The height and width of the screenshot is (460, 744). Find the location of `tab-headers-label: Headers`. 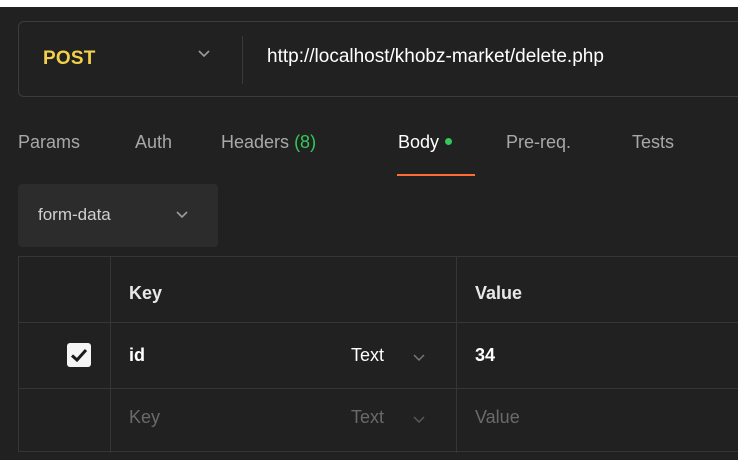

tab-headers-label: Headers is located at coordinates (255, 142).